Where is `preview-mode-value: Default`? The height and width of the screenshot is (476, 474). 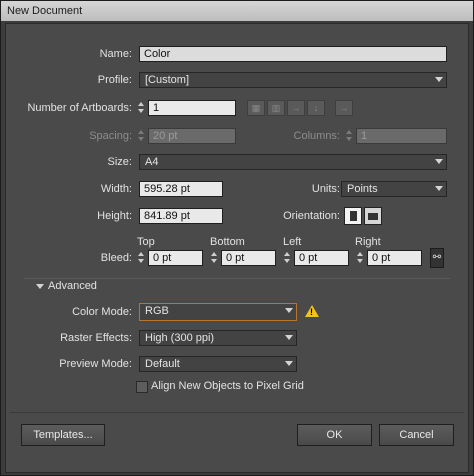
preview-mode-value: Default is located at coordinates (162, 364).